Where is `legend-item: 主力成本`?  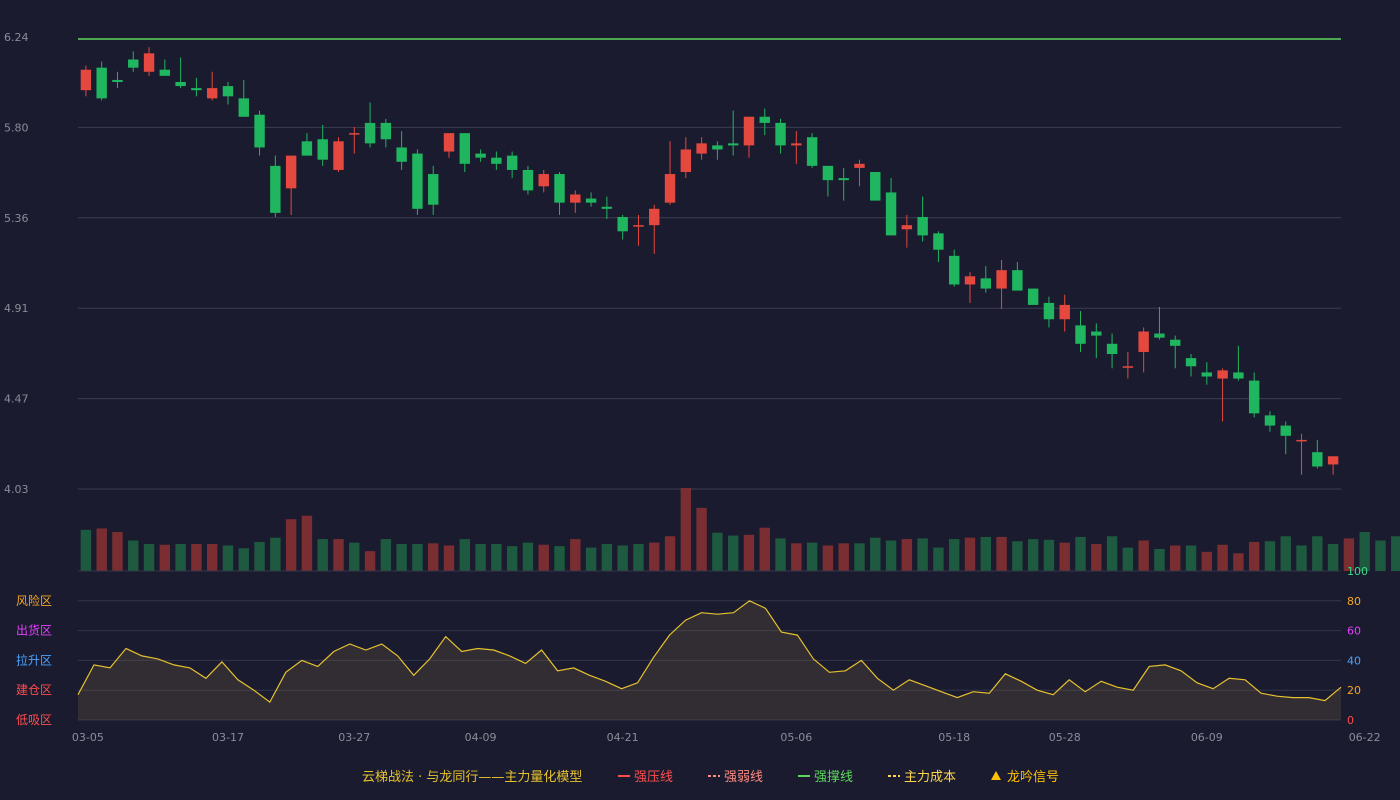
legend-item: 主力成本 is located at coordinates (922, 777).